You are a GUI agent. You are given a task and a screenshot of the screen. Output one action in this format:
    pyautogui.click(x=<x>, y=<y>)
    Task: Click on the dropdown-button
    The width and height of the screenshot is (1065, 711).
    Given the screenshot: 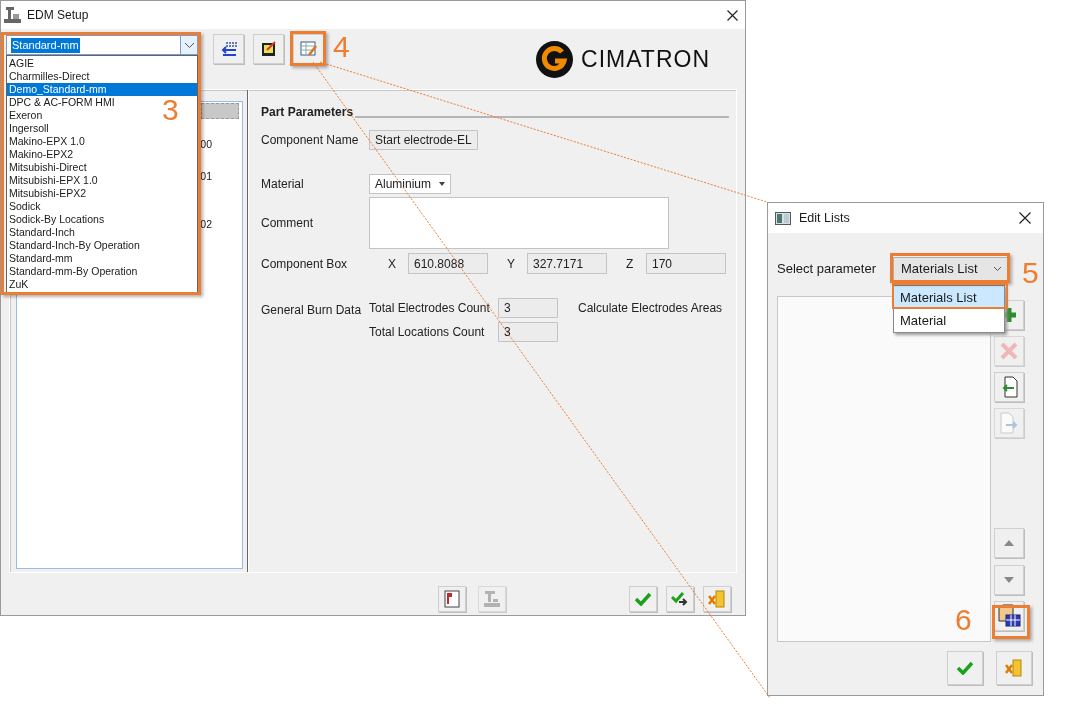 What is the action you would take?
    pyautogui.click(x=188, y=45)
    